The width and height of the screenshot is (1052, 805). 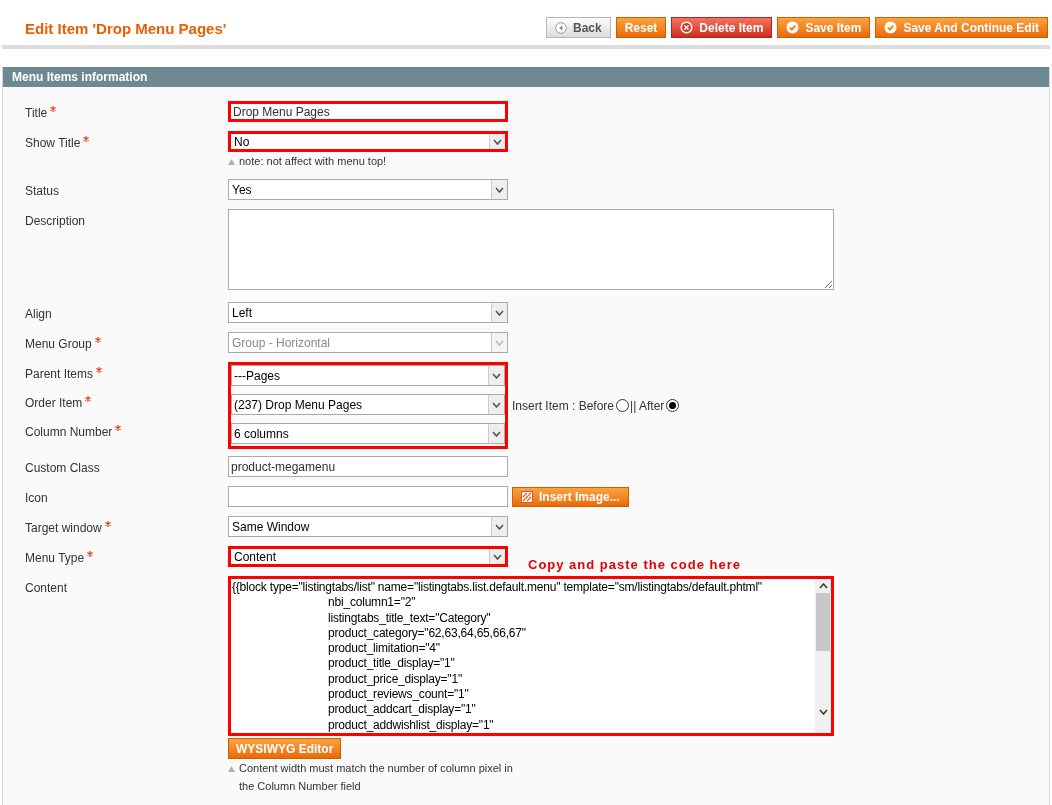 What do you see at coordinates (125, 403) in the screenshot?
I see `field-label: Order Item` at bounding box center [125, 403].